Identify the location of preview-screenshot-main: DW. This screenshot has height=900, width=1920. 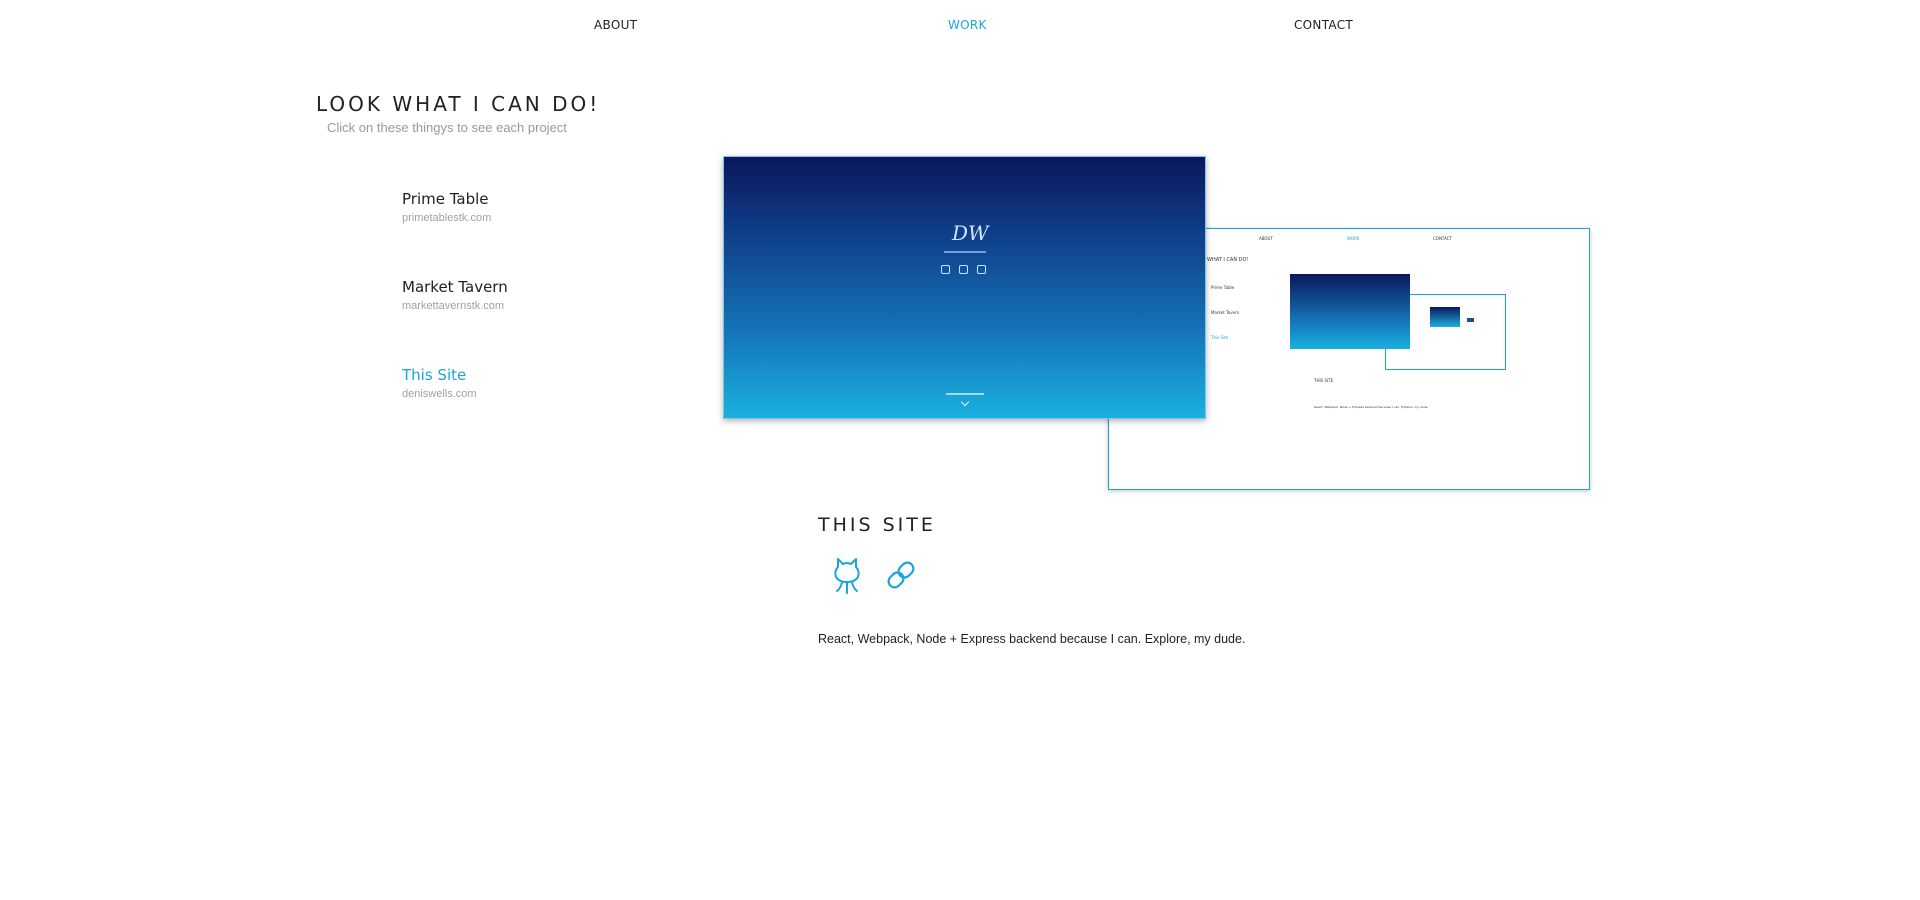
(964, 287).